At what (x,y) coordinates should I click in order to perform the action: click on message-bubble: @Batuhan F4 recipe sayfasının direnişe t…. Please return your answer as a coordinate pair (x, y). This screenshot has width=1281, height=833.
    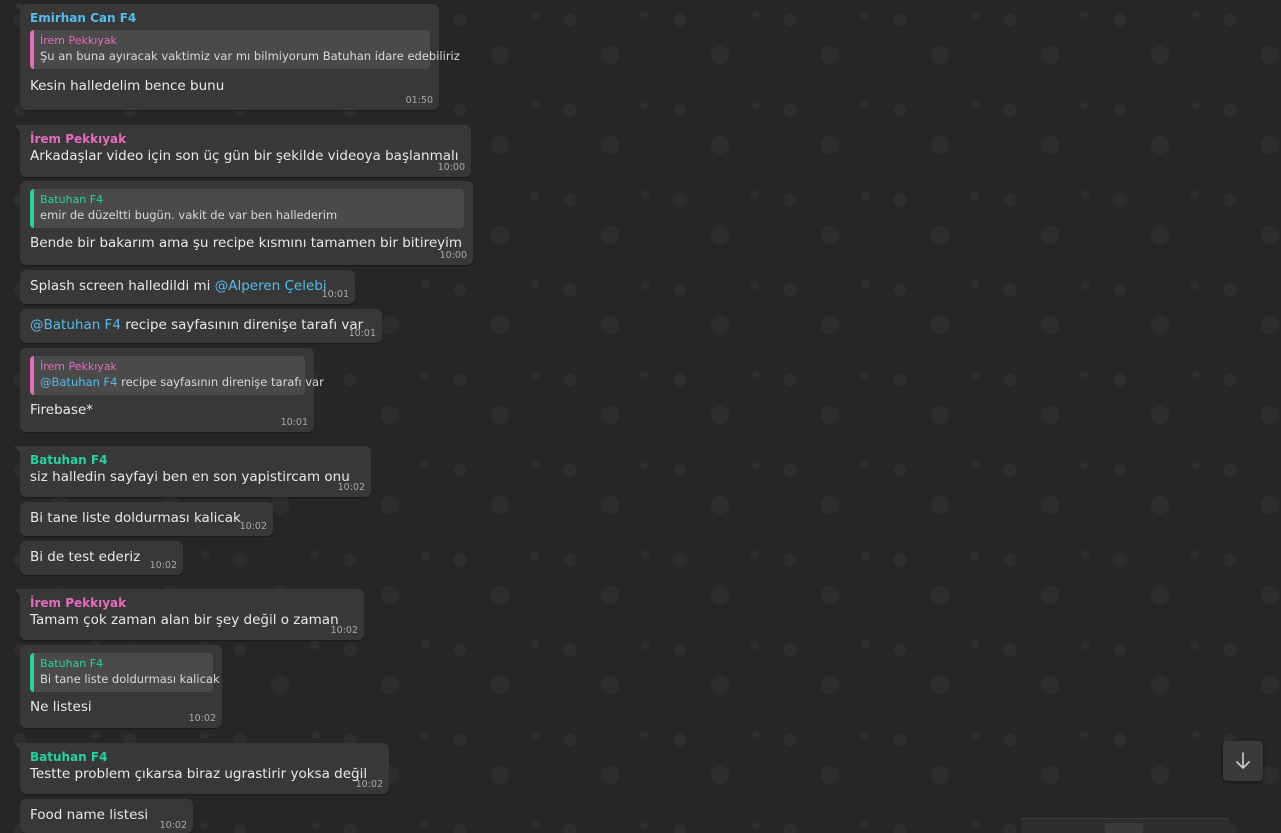
    Looking at the image, I should click on (201, 326).